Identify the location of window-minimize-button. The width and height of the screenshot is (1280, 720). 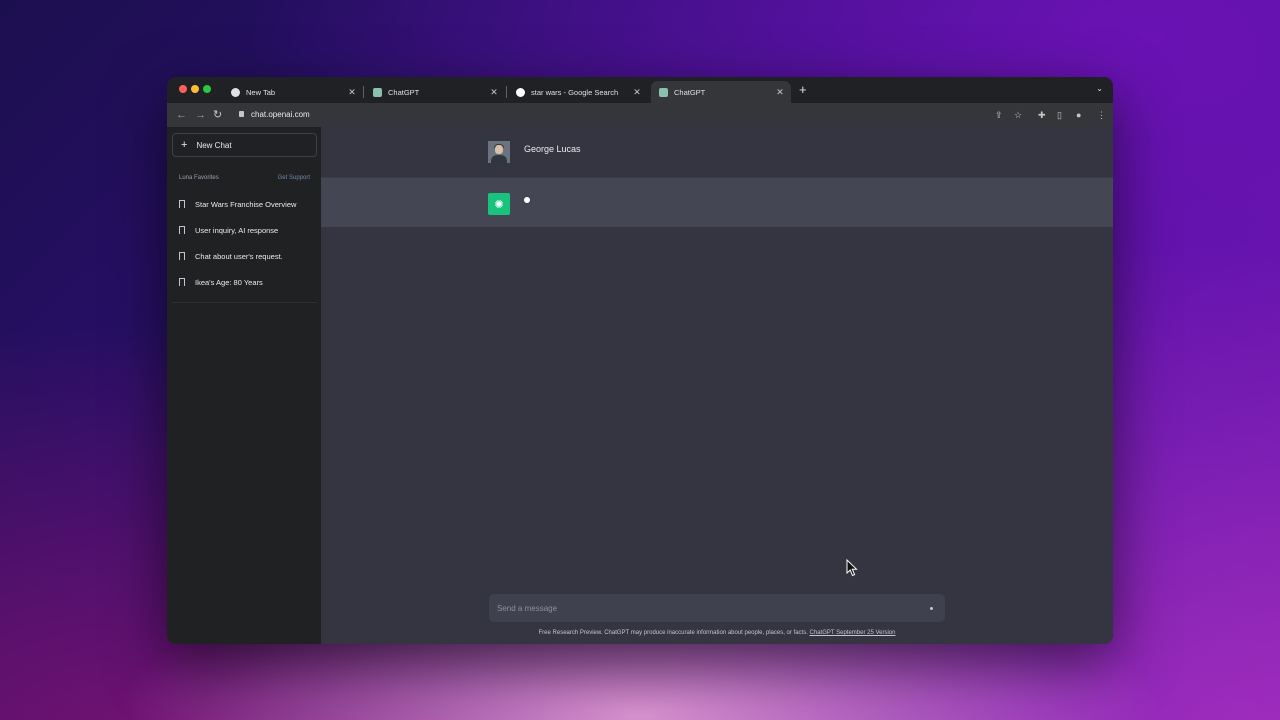
(195, 89).